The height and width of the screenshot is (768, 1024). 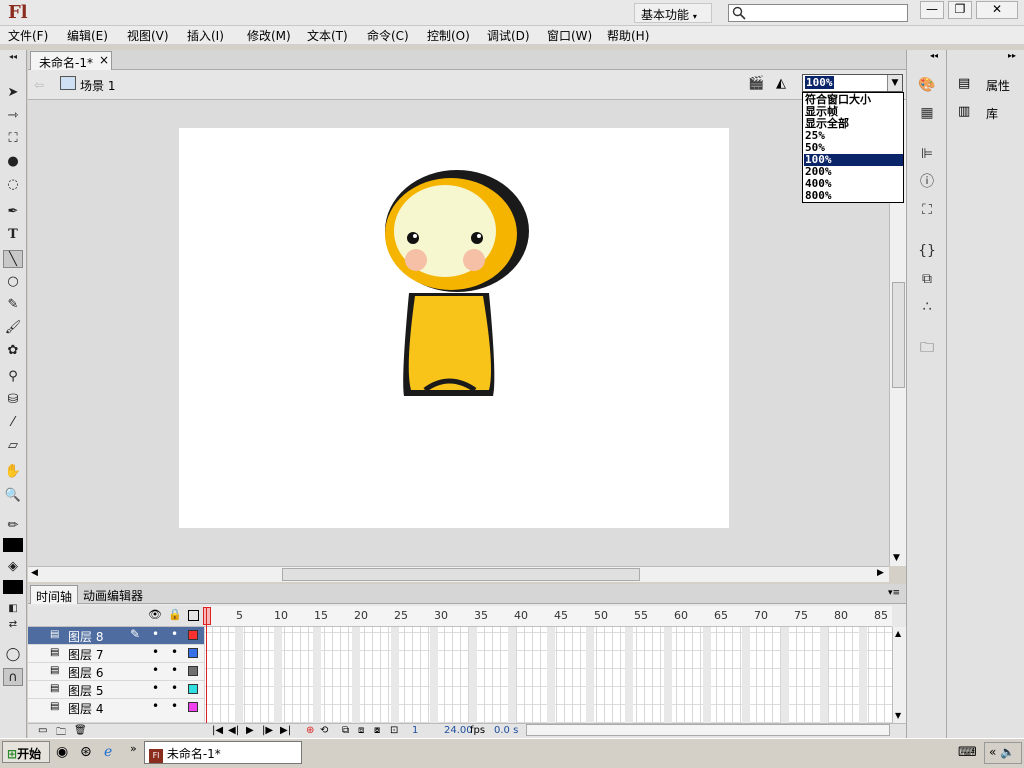 I want to click on first-frame-icon: |◀, so click(x=217, y=730).